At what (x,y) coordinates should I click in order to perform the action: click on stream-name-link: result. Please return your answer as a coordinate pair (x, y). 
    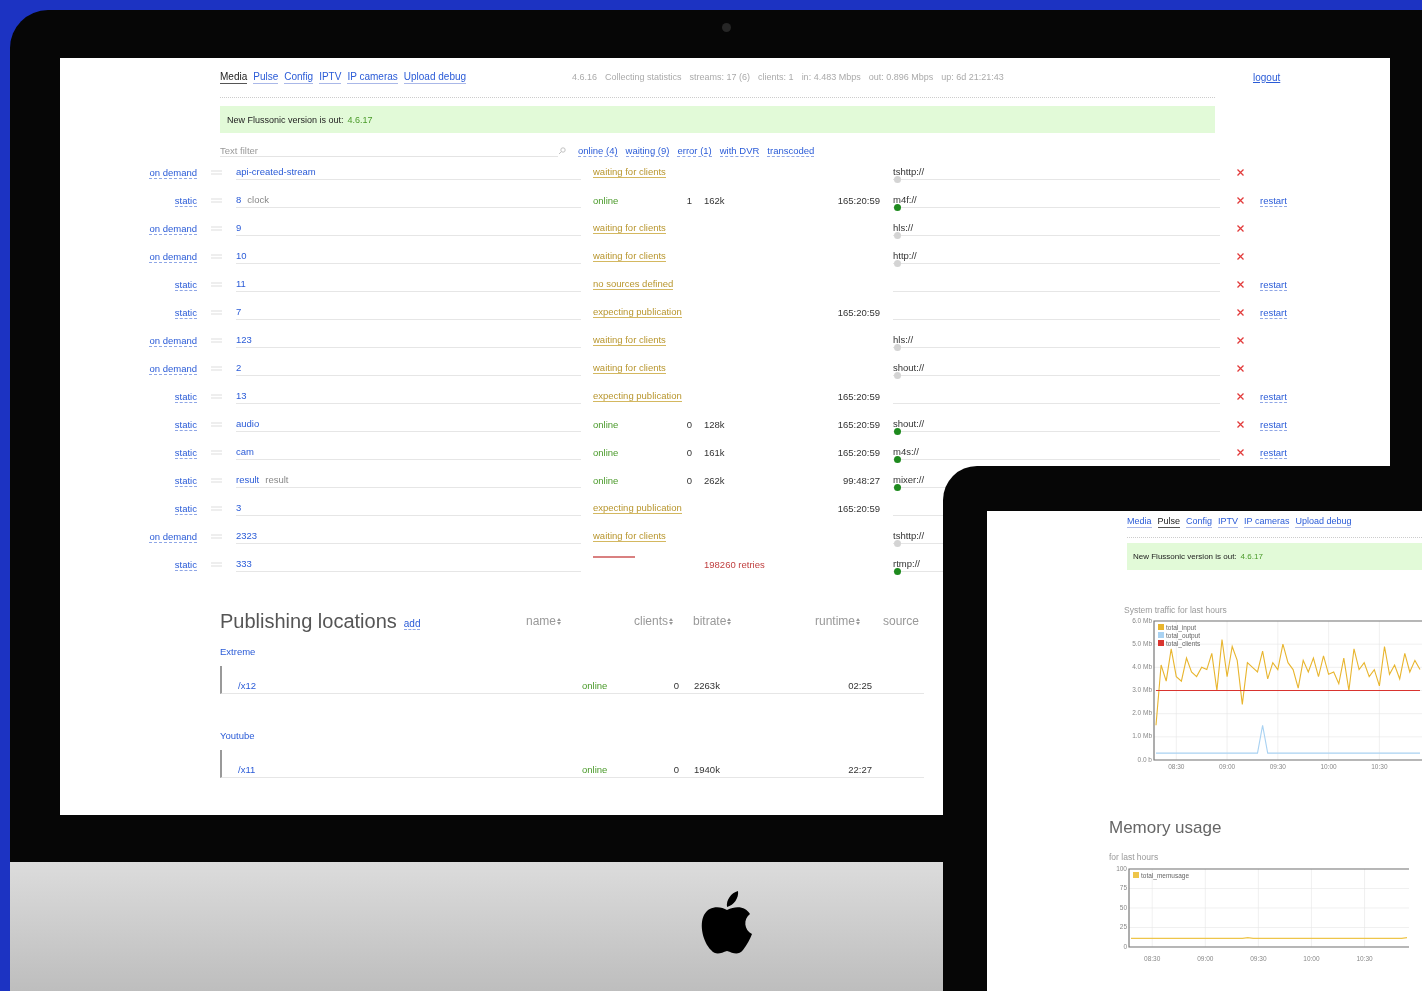
    Looking at the image, I should click on (248, 479).